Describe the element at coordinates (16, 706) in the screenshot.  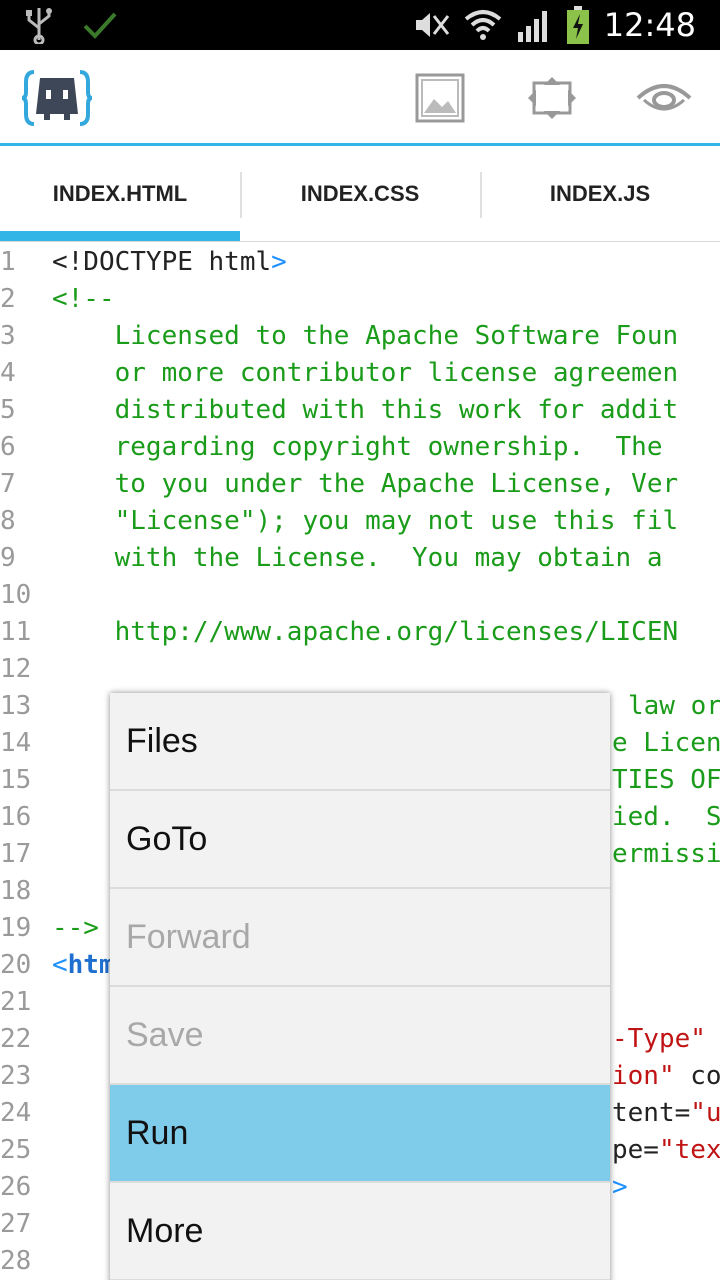
I see `line-number: 13` at that location.